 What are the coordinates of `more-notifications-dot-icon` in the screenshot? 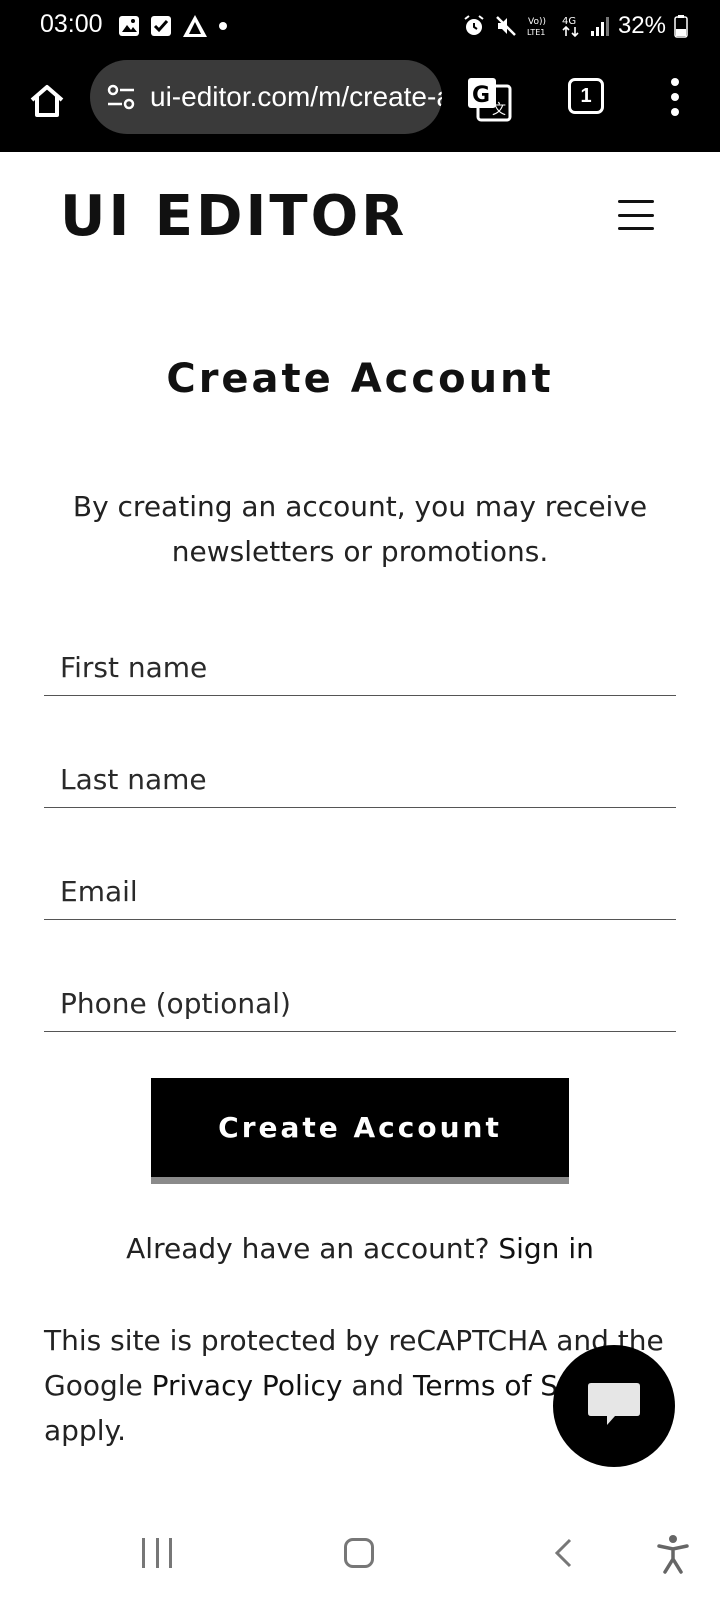 It's located at (223, 26).